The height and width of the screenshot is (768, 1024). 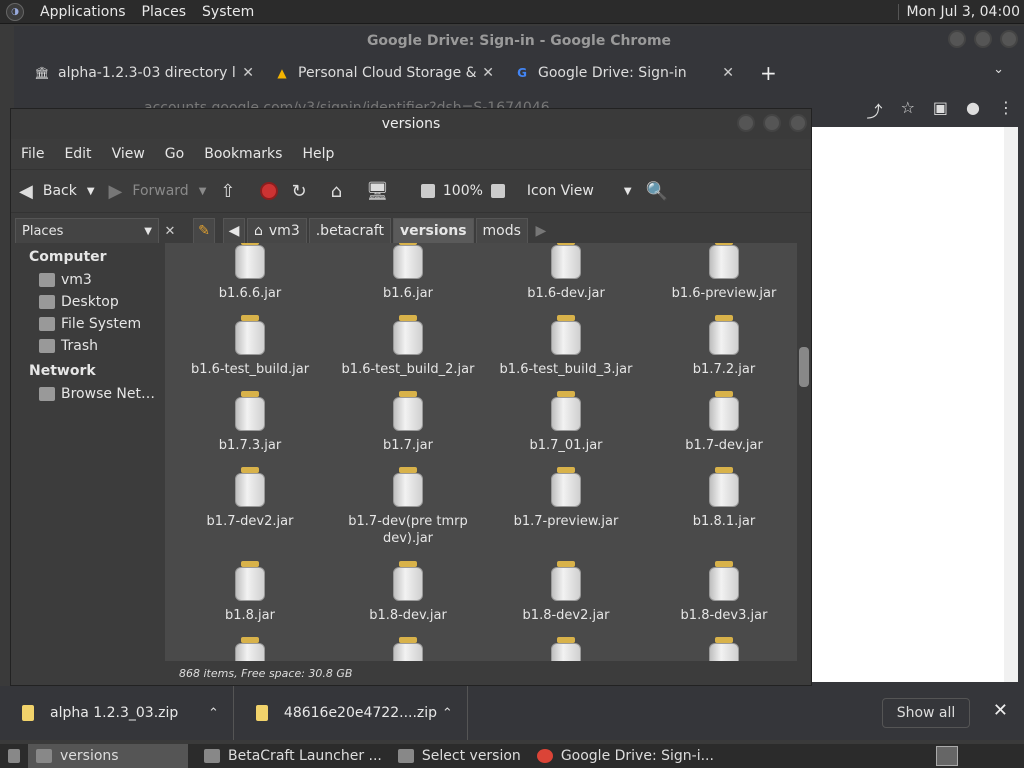 What do you see at coordinates (497, 191) in the screenshot?
I see `zoom-in-icon` at bounding box center [497, 191].